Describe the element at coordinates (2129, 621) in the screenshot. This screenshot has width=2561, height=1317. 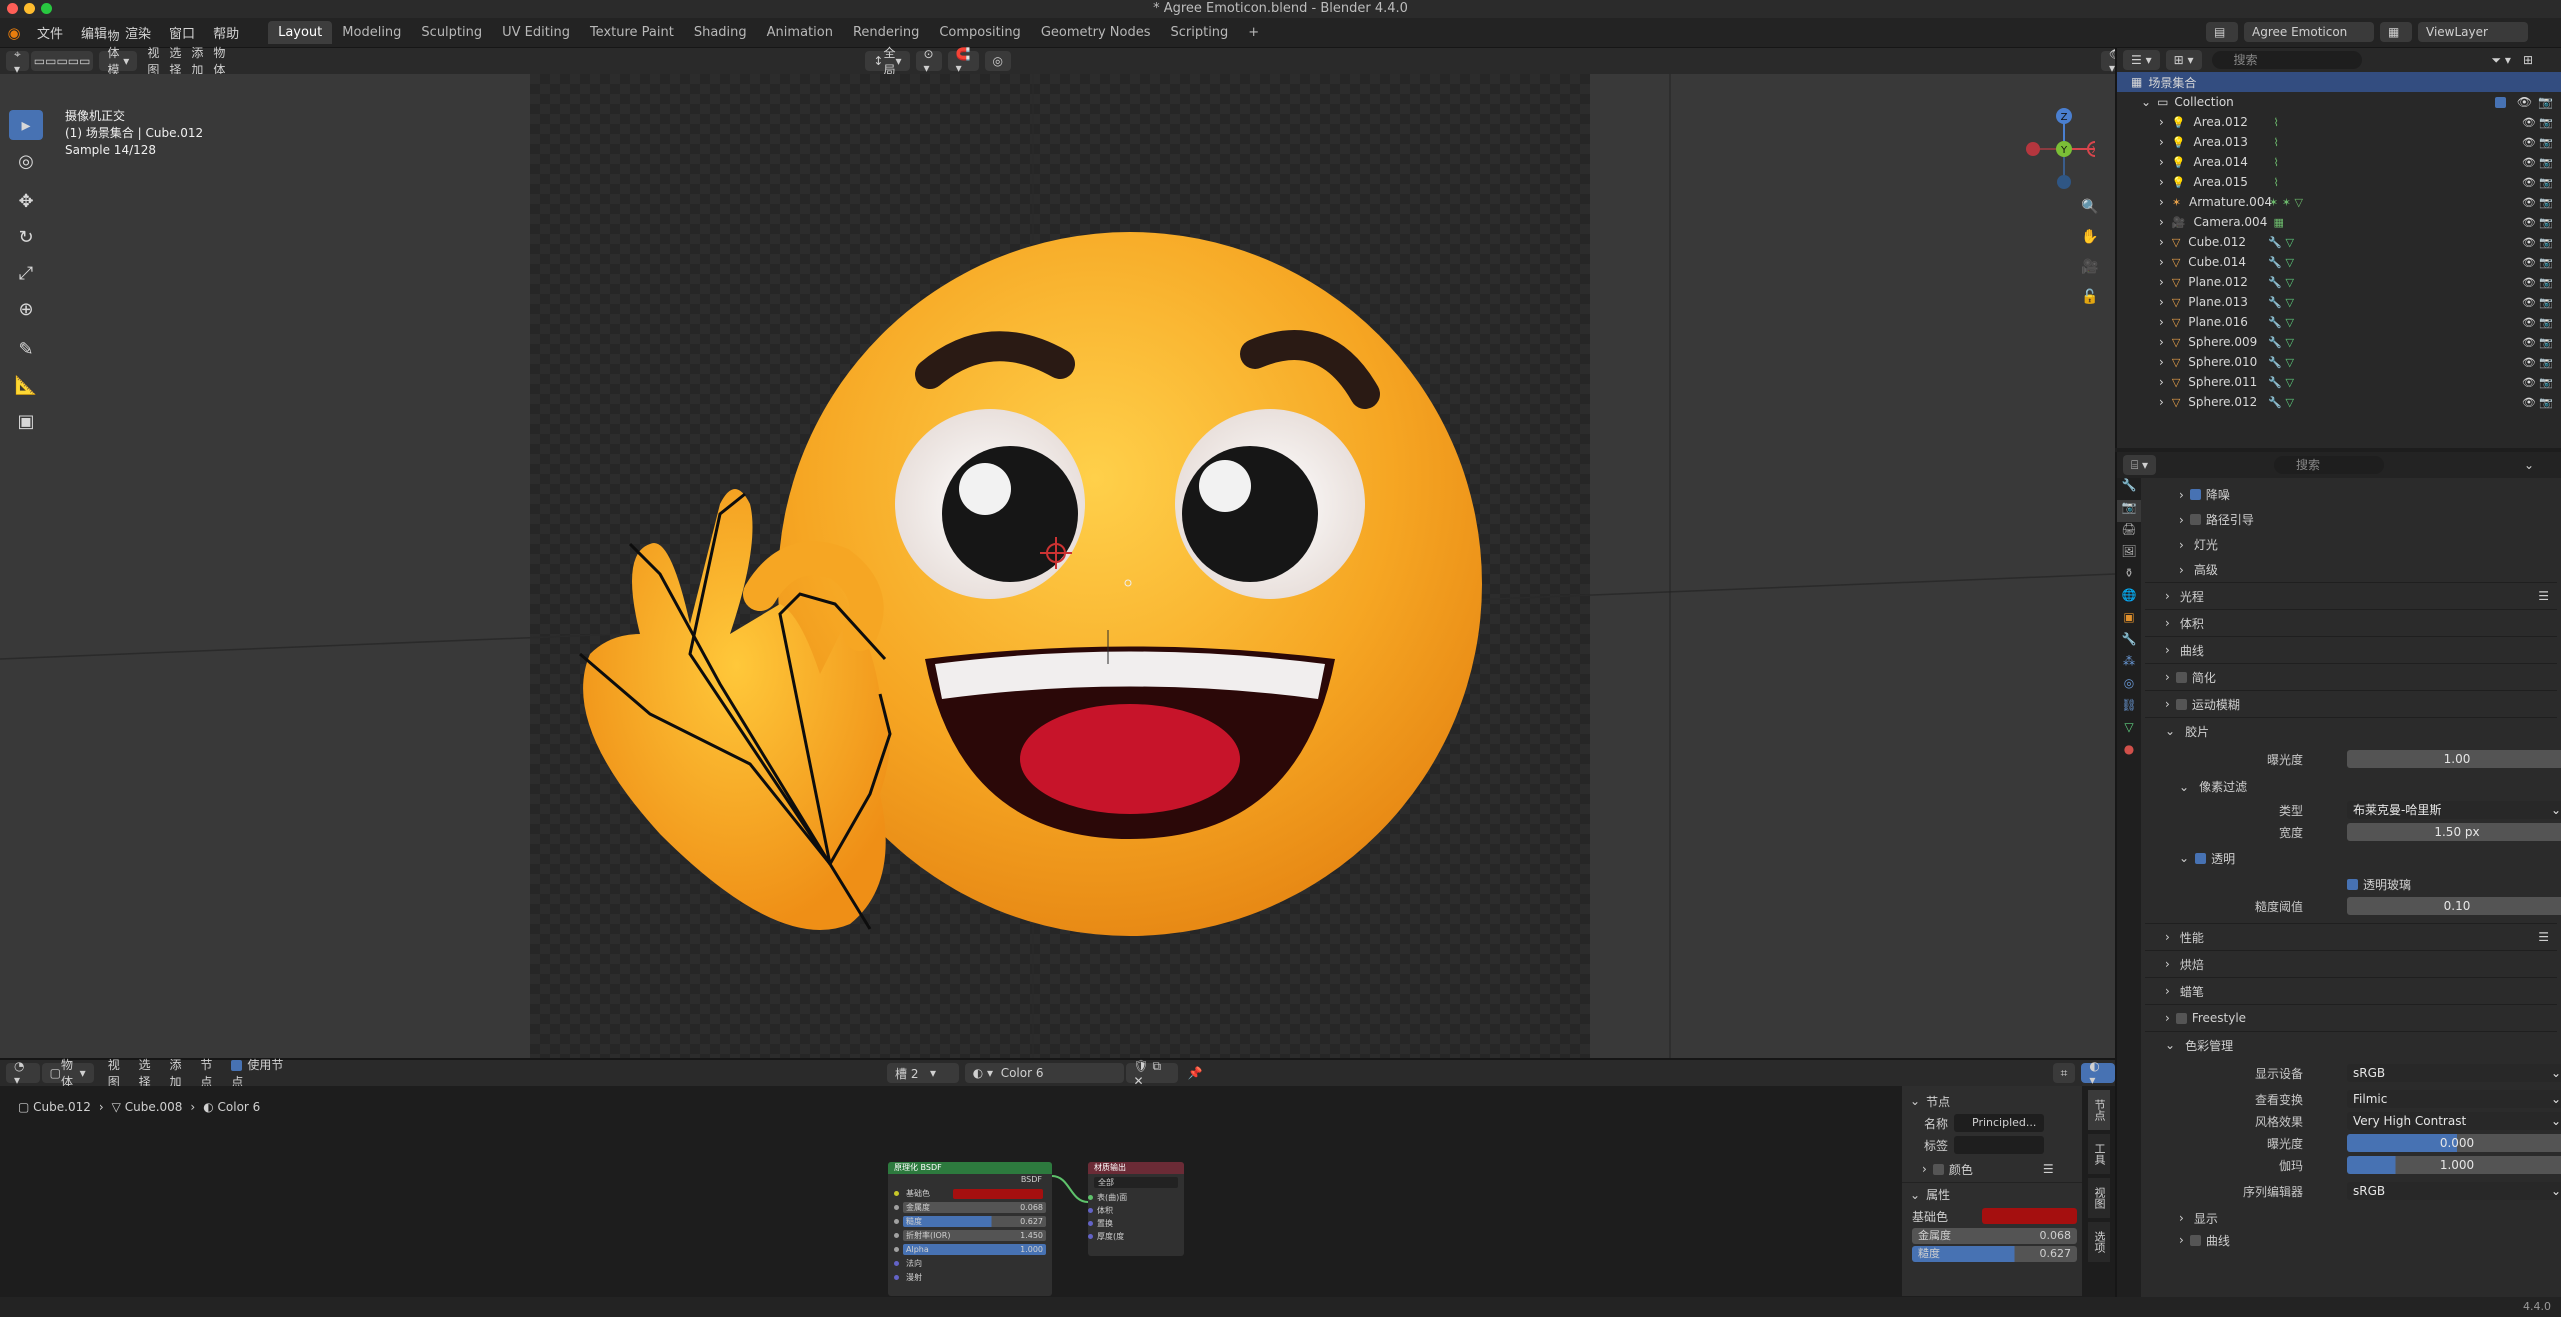
I see `object-tab-icon: ▣` at that location.